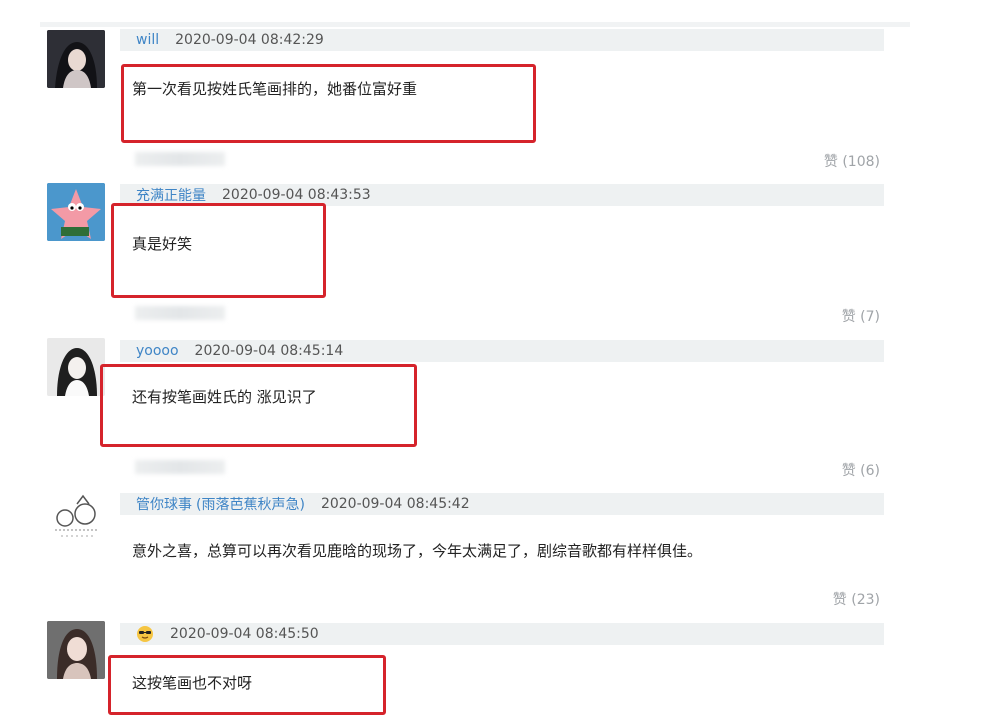 Image resolution: width=1000 pixels, height=726 pixels. Describe the element at coordinates (145, 634) in the screenshot. I see `sunglasses-emoji-icon` at that location.